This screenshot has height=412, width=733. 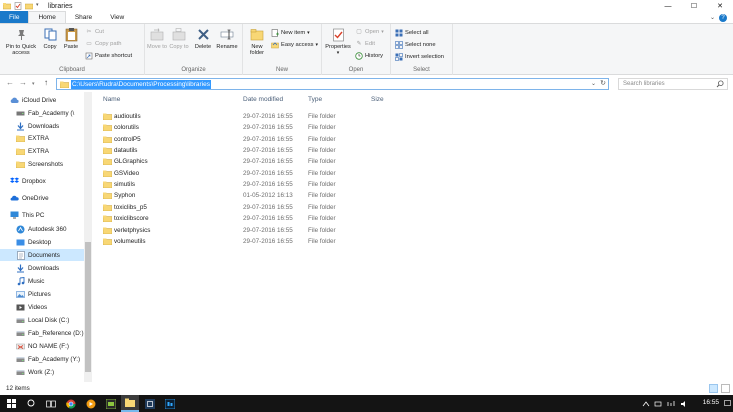 I want to click on properties-icon, so click(x=18, y=6).